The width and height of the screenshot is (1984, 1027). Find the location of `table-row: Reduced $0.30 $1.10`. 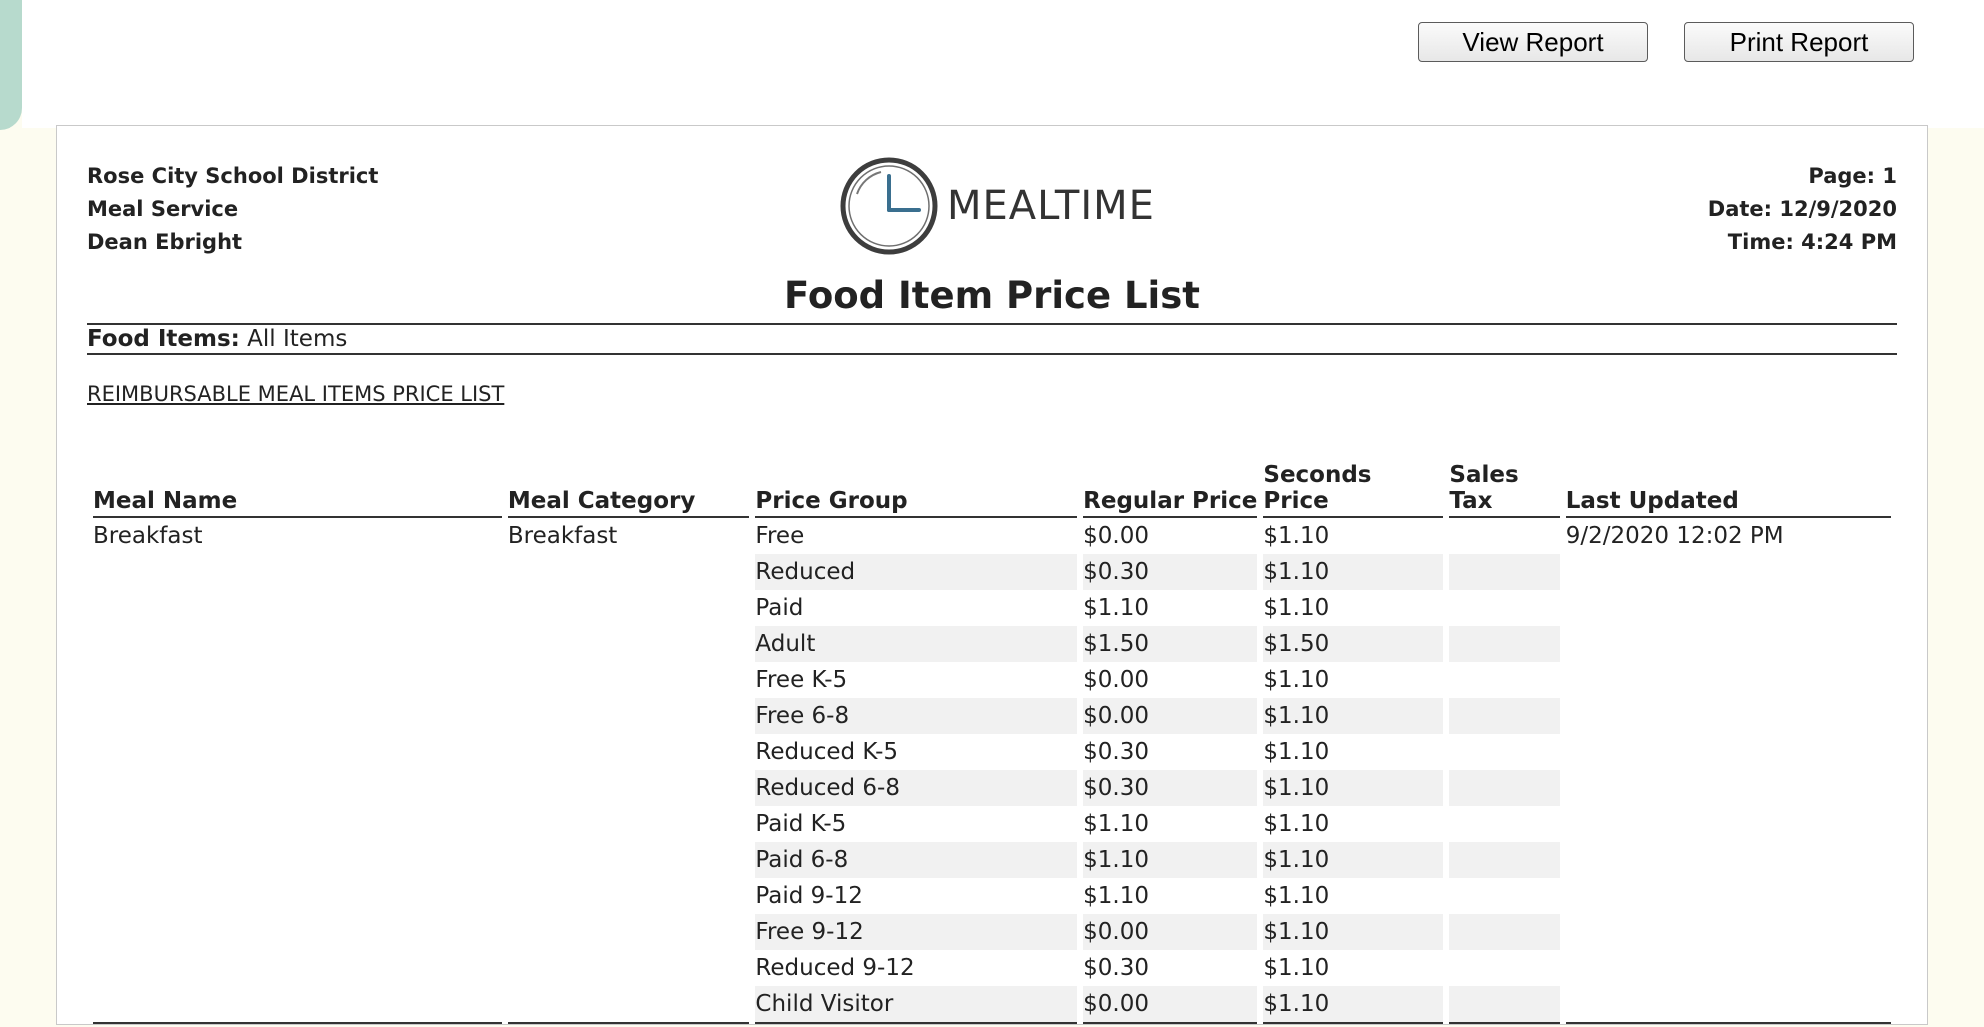

table-row: Reduced $0.30 $1.10 is located at coordinates (992, 572).